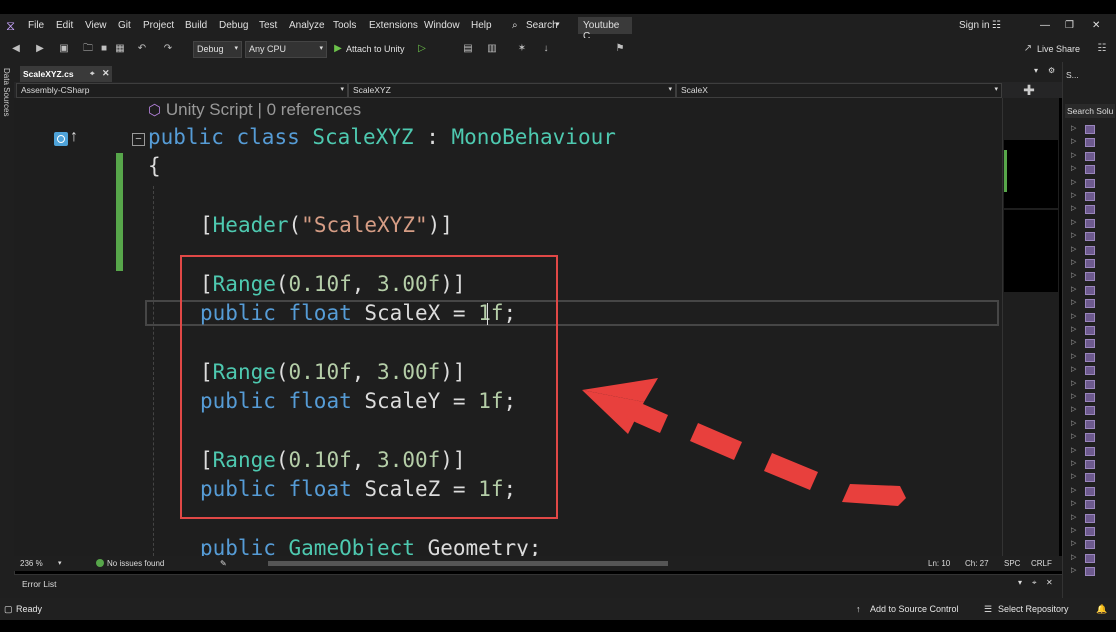  What do you see at coordinates (1101, 609) in the screenshot?
I see `notifications-icon: 🔔` at bounding box center [1101, 609].